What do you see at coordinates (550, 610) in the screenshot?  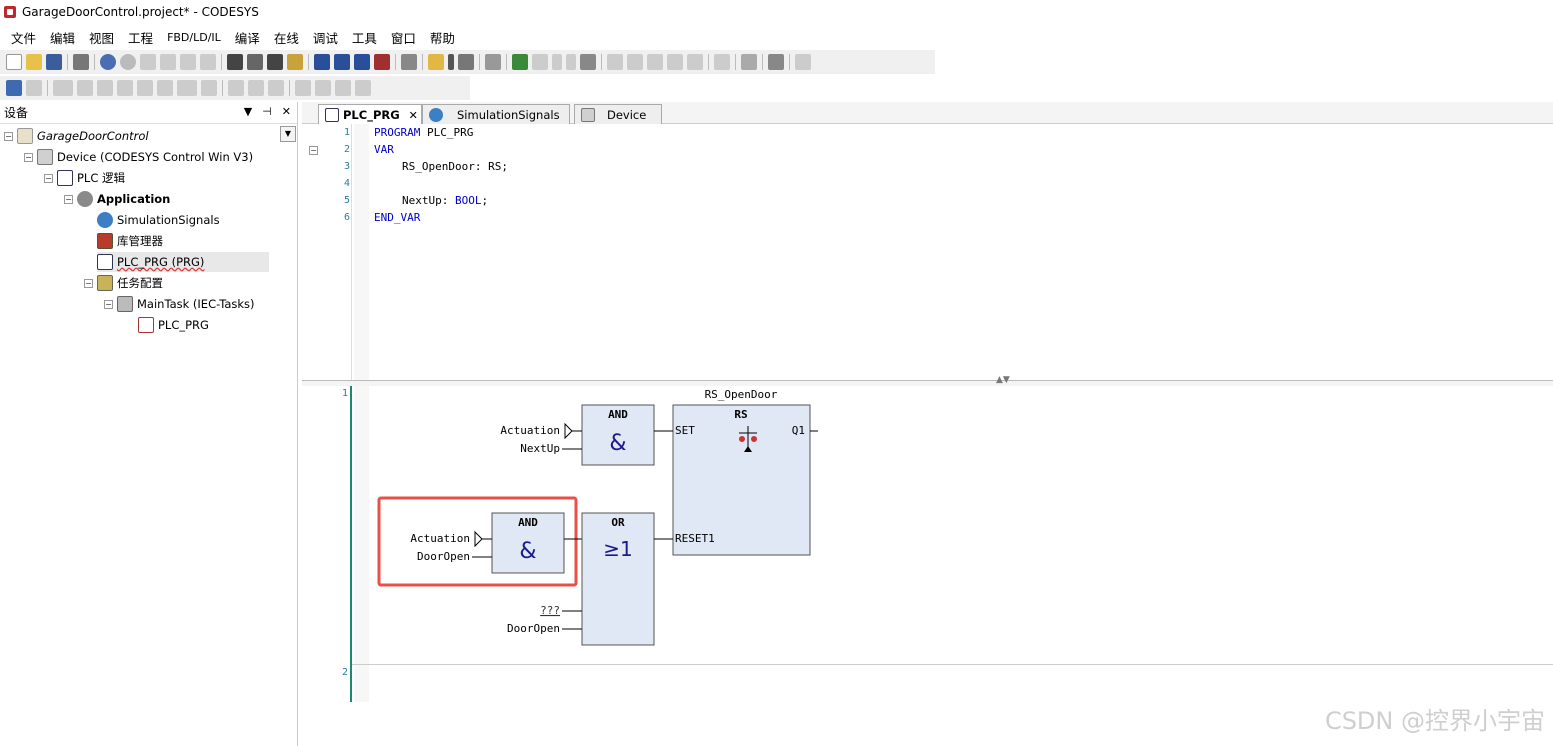 I see `or-input-placeholder: ???` at bounding box center [550, 610].